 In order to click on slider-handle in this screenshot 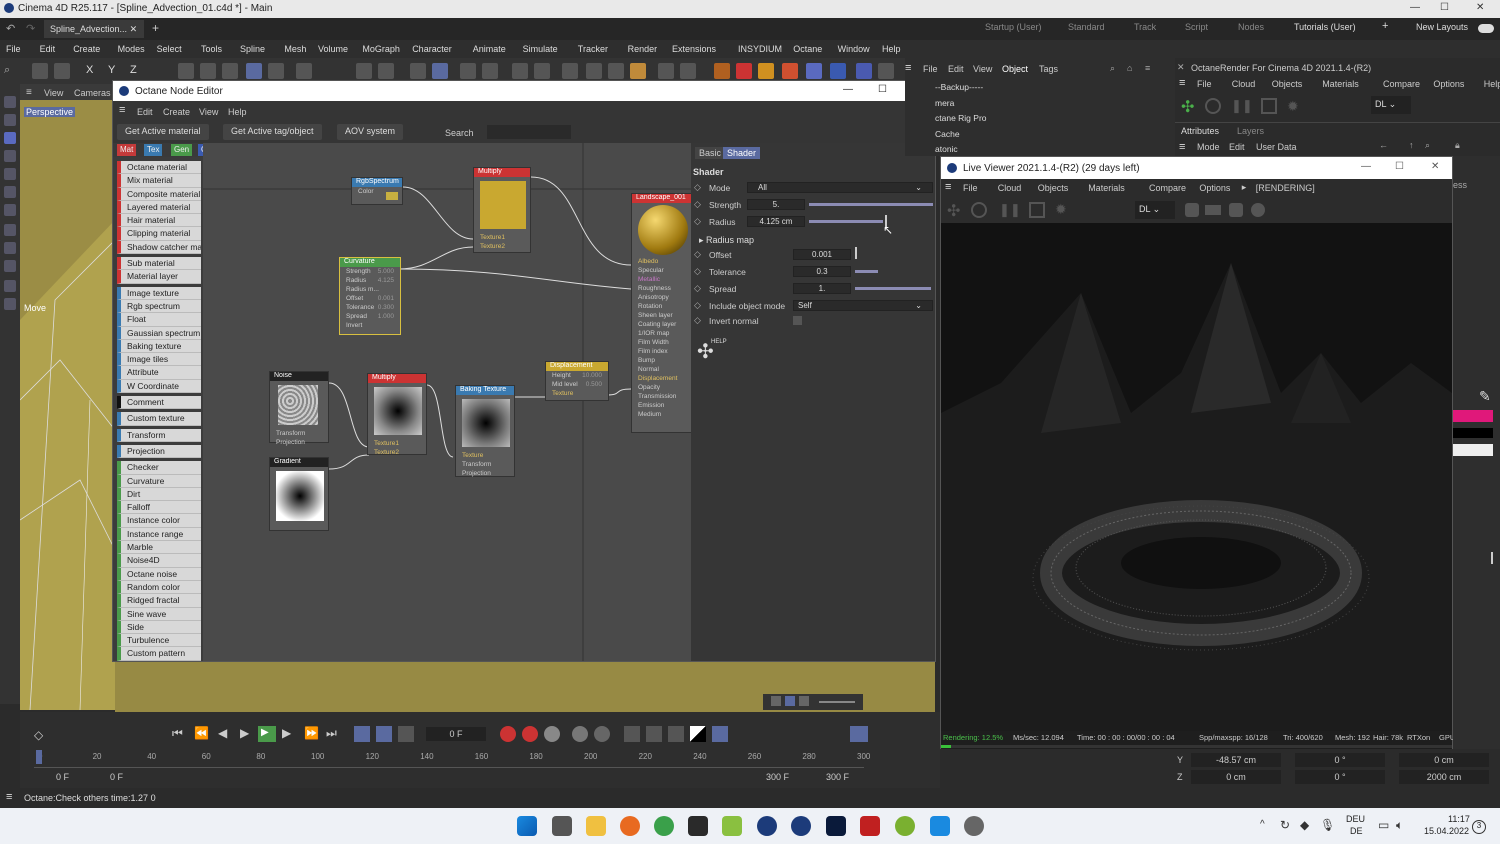, I will do `click(1492, 558)`.